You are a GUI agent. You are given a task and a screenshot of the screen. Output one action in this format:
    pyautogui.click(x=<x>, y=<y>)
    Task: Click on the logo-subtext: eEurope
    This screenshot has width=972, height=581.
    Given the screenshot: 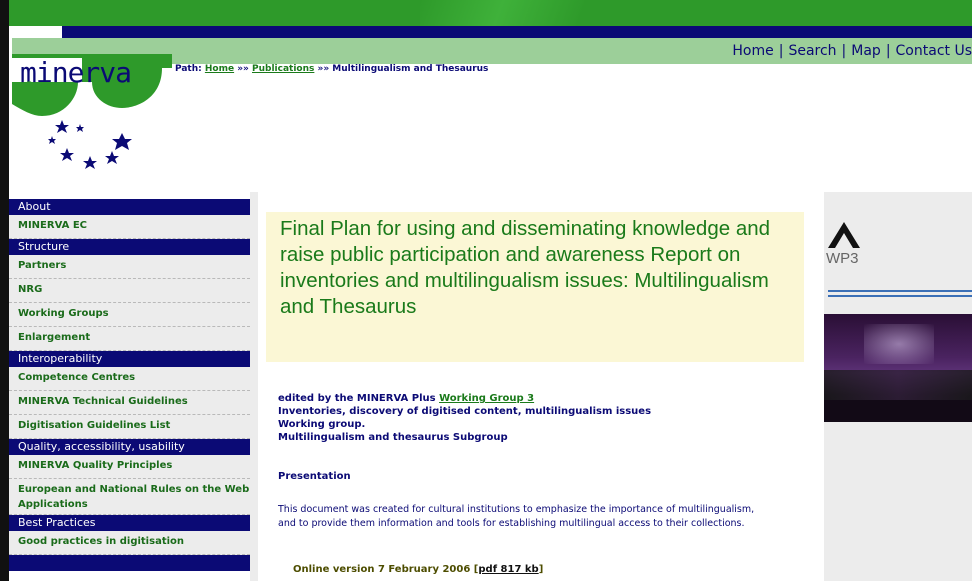 What is the action you would take?
    pyautogui.click(x=39, y=86)
    